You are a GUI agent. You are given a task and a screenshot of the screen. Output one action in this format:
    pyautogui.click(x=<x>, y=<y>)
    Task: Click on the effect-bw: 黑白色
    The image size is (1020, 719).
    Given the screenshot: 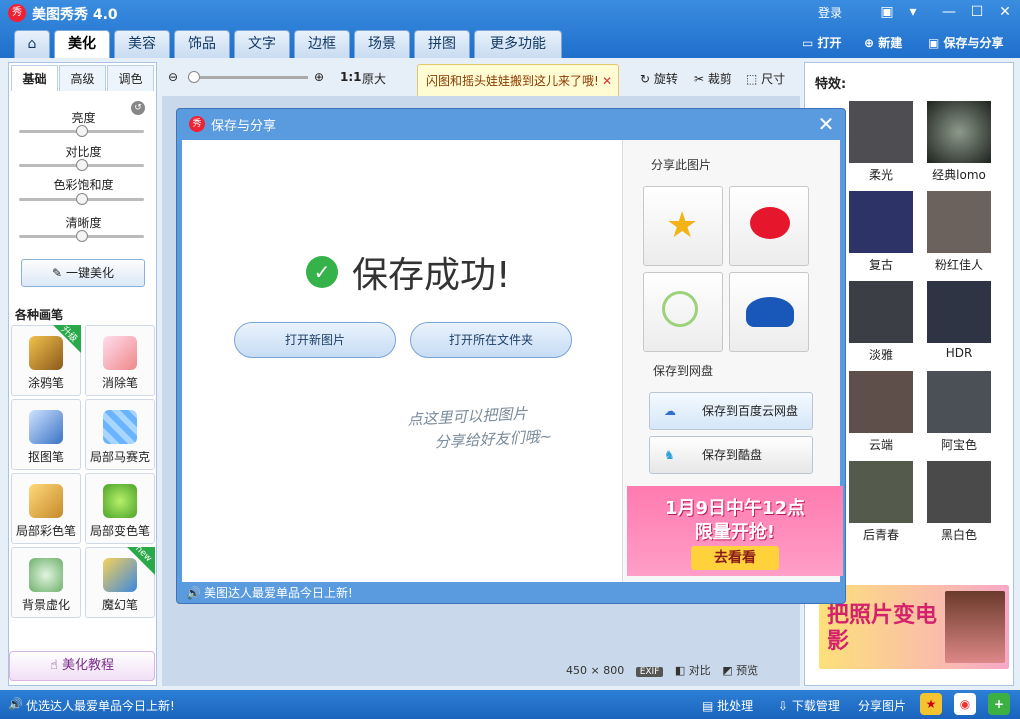 What is the action you would take?
    pyautogui.click(x=959, y=501)
    